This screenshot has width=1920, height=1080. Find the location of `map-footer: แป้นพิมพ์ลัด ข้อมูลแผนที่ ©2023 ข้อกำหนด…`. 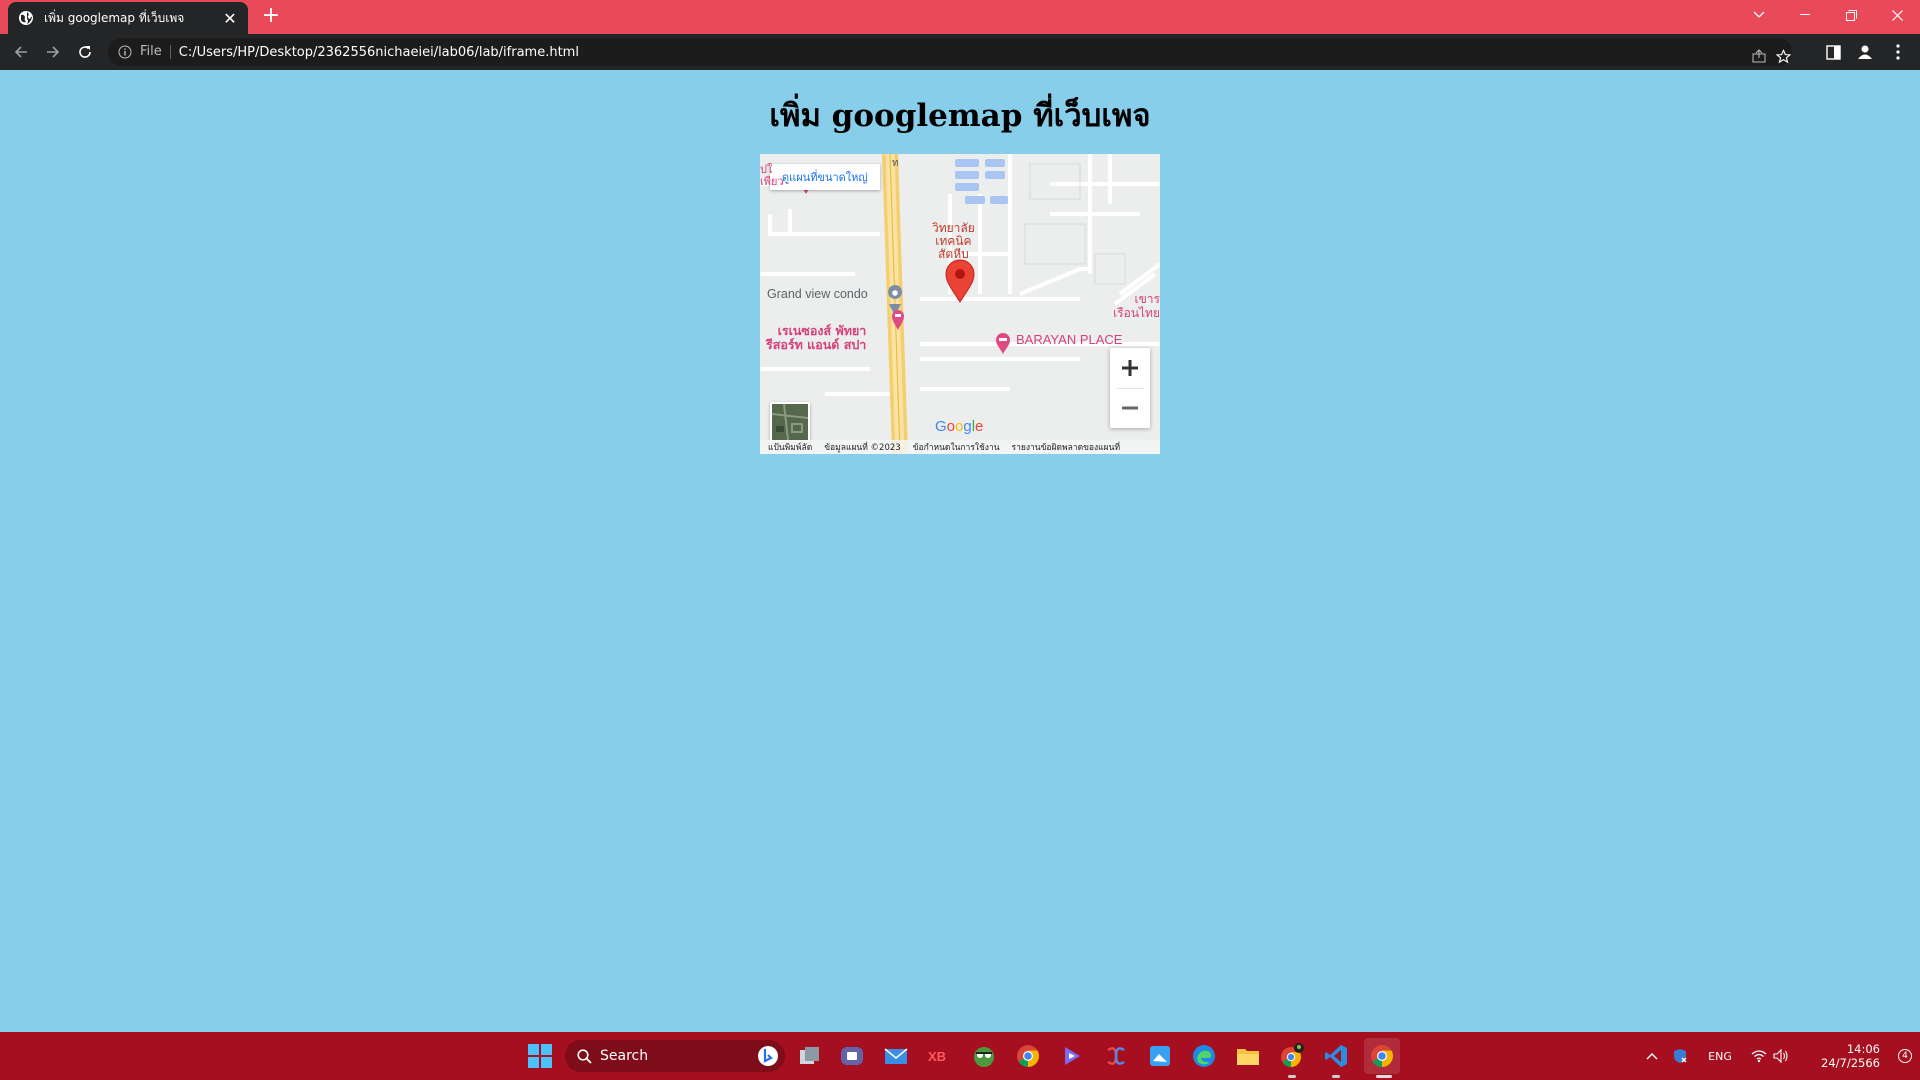

map-footer: แป้นพิมพ์ลัด ข้อมูลแผนที่ ©2023 ข้อกำหนด… is located at coordinates (960, 447).